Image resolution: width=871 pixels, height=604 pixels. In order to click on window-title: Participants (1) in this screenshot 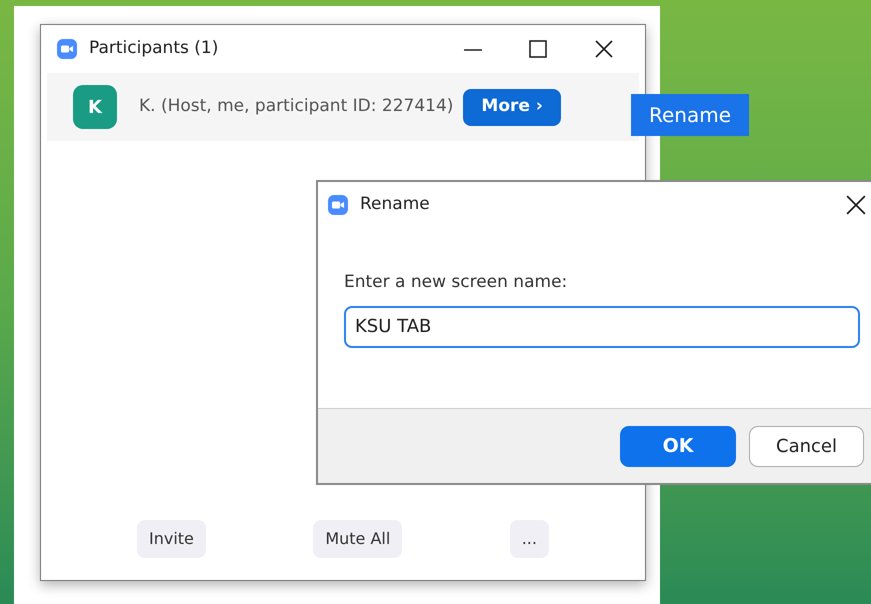, I will do `click(153, 48)`.